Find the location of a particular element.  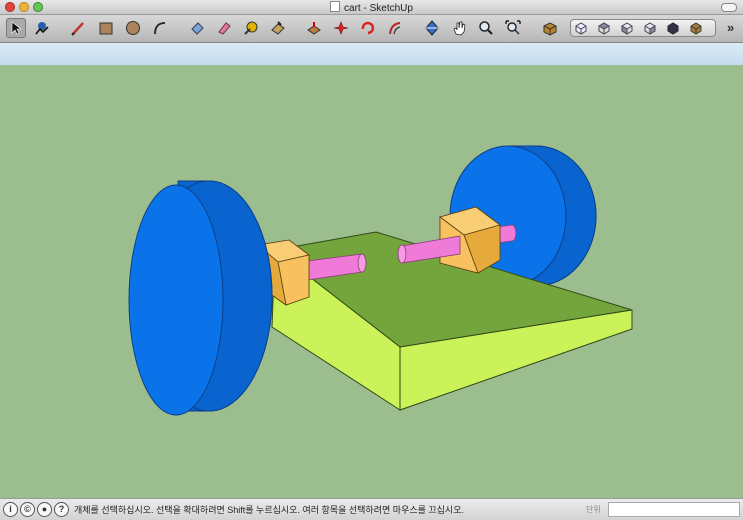

main-toolbar: » is located at coordinates (371, 29).